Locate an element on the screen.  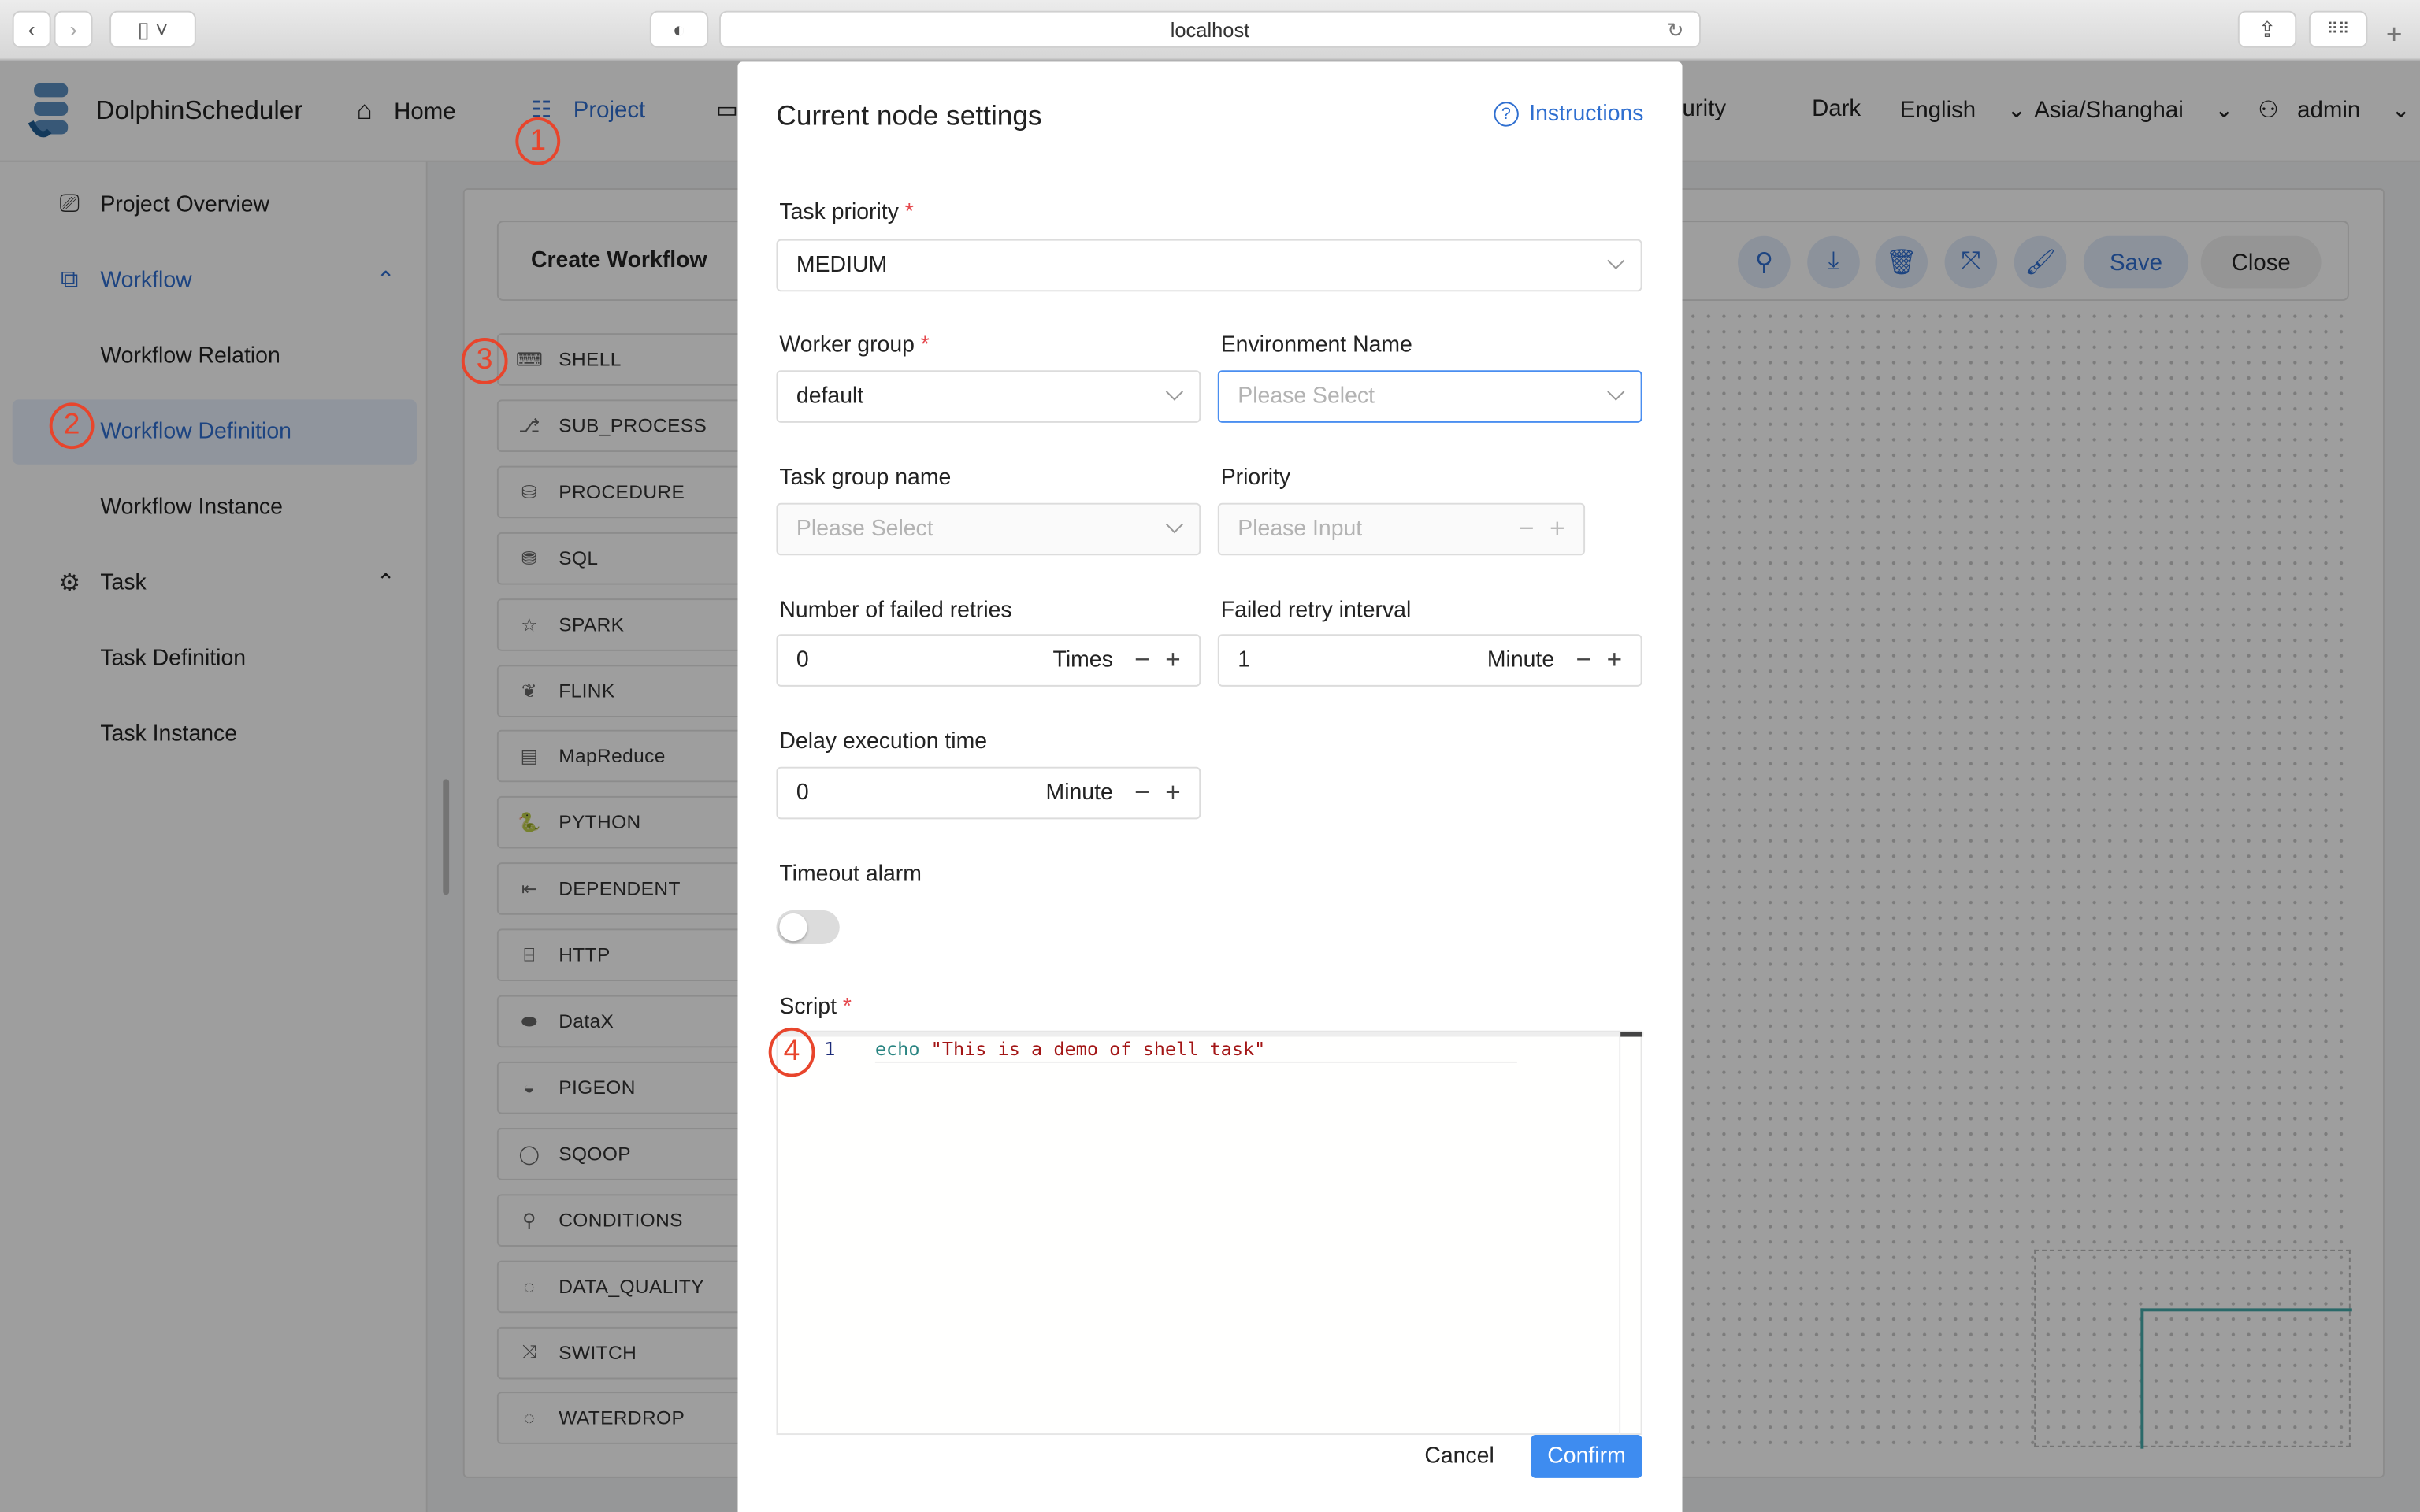
worker-group-label: Worker group * is located at coordinates (854, 345).